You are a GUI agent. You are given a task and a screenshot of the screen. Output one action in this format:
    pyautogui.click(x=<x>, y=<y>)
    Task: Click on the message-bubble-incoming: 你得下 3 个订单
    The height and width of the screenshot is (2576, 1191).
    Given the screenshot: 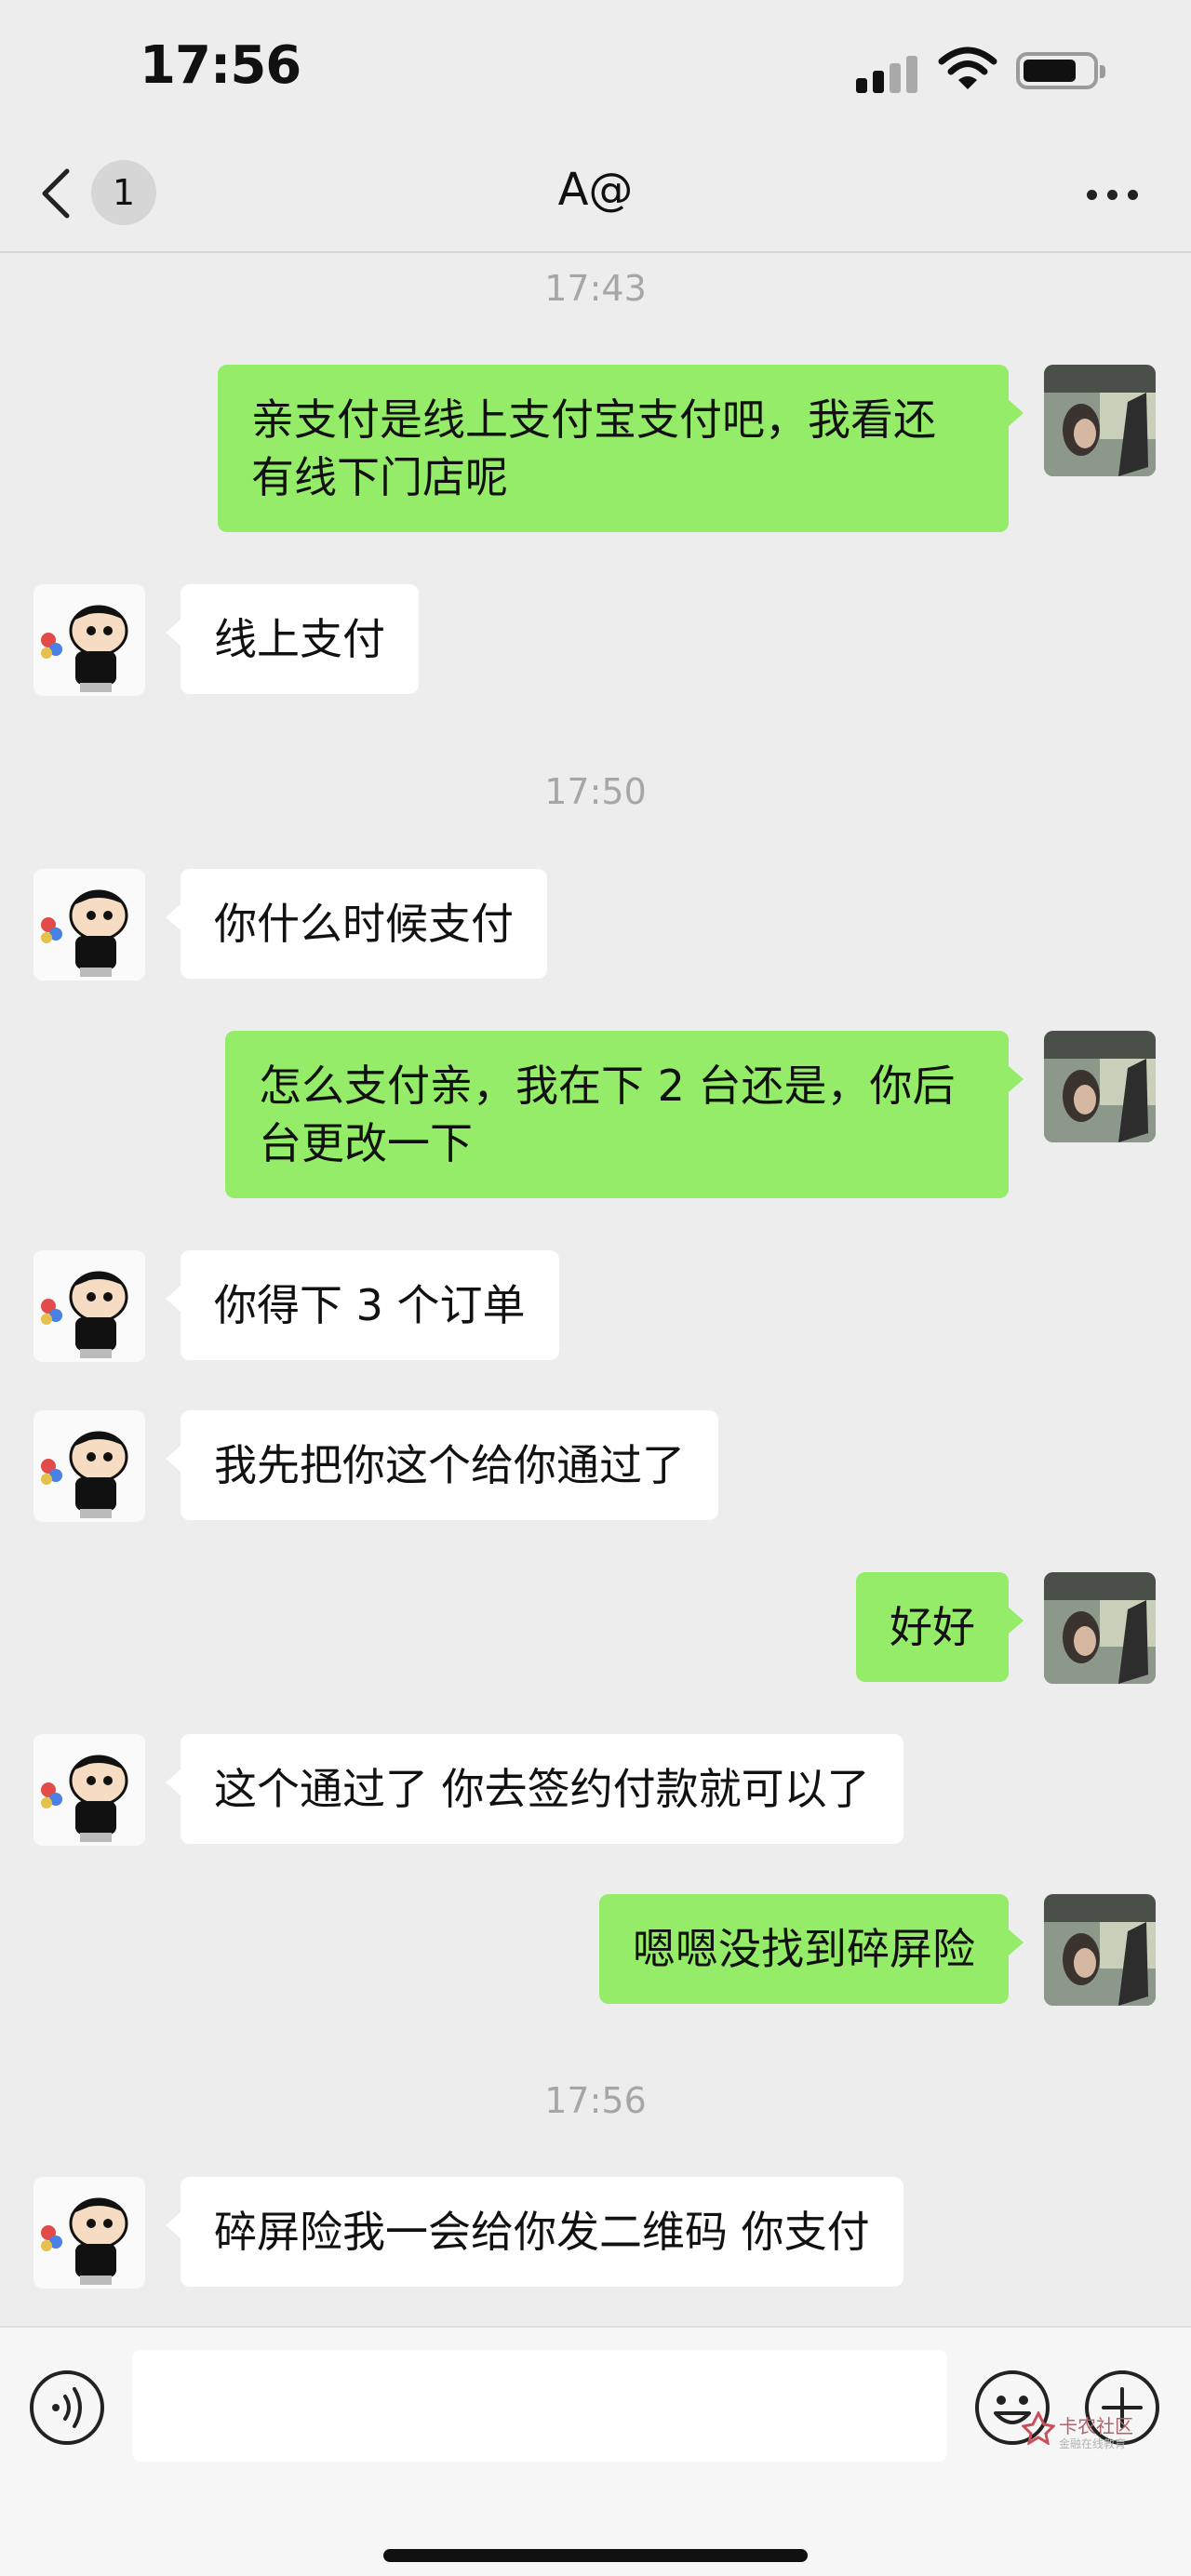 What is the action you would take?
    pyautogui.click(x=362, y=1305)
    